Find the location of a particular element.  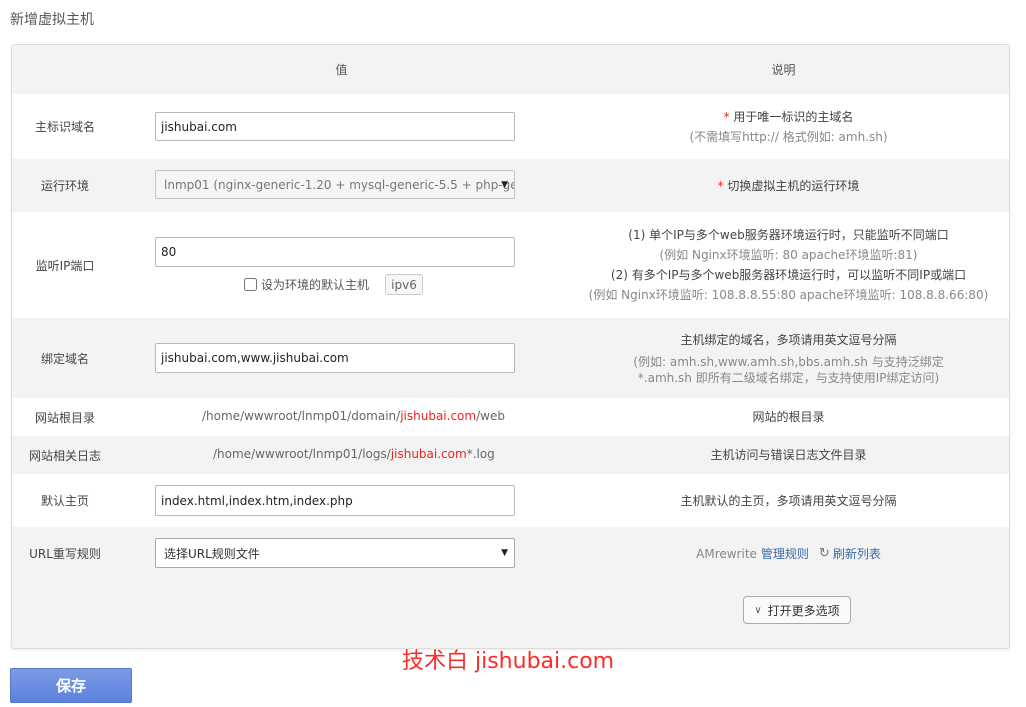

url-rewrite-label: URL重写规则 is located at coordinates (65, 554).